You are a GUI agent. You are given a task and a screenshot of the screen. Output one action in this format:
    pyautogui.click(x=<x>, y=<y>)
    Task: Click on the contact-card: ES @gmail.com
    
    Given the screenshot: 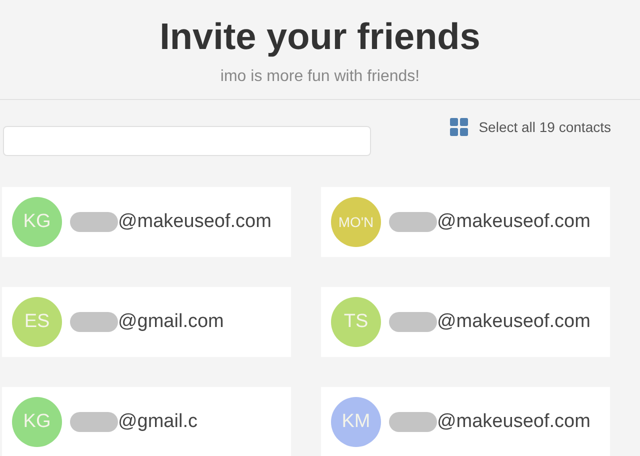 What is the action you would take?
    pyautogui.click(x=146, y=322)
    